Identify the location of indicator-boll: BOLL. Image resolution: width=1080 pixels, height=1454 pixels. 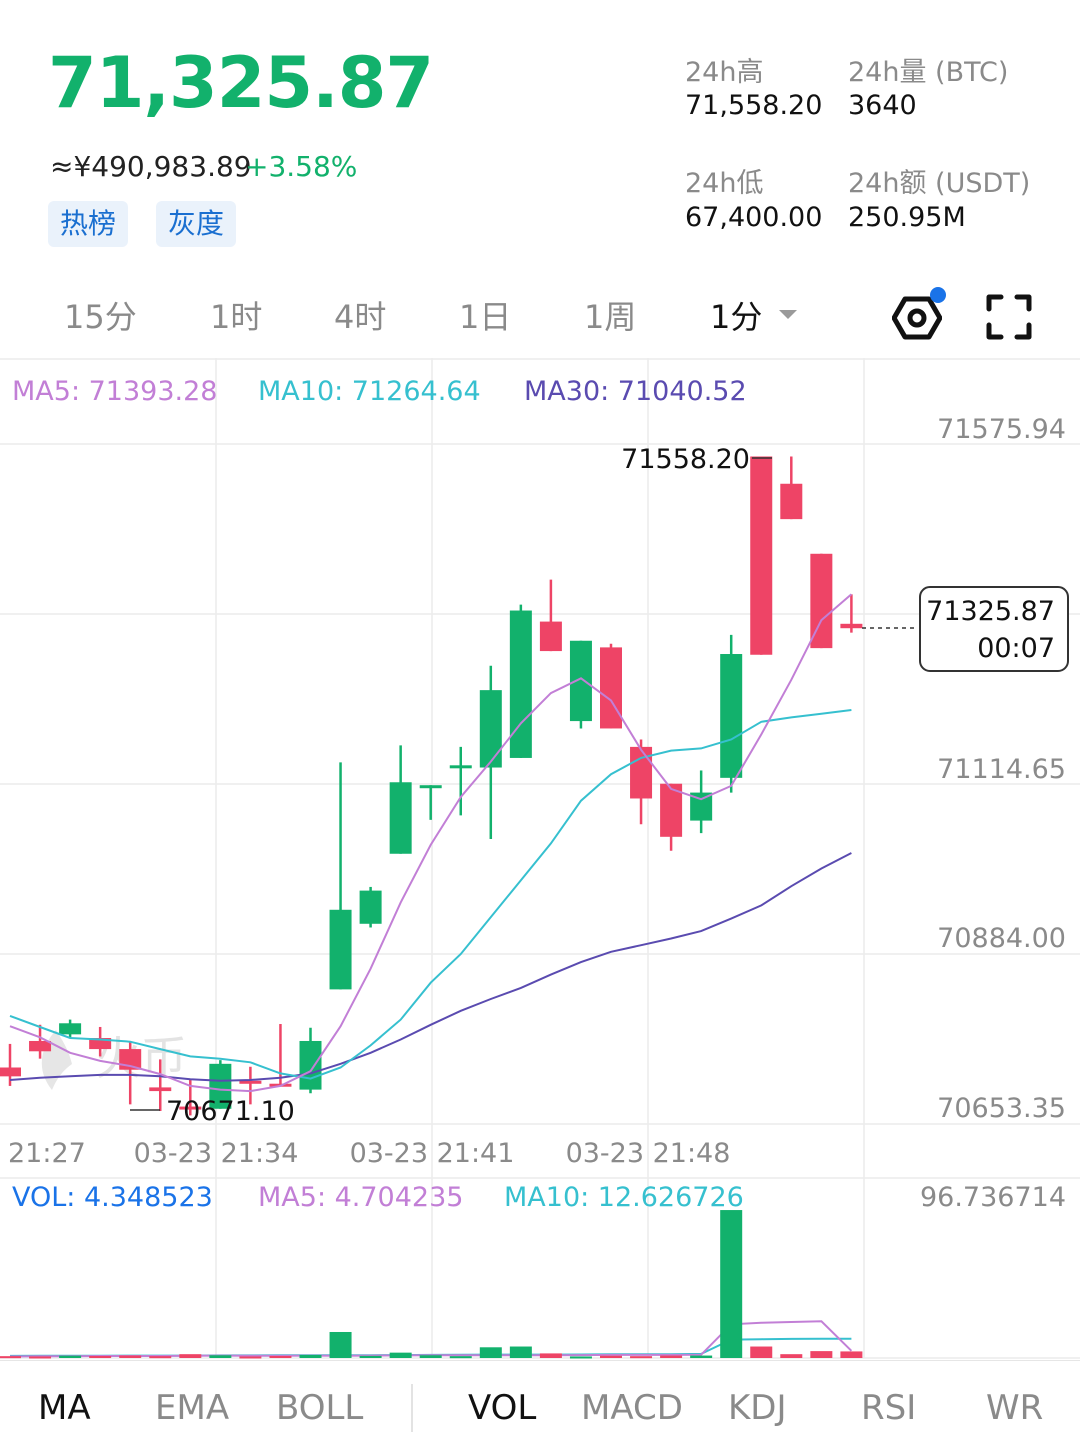
(319, 1408).